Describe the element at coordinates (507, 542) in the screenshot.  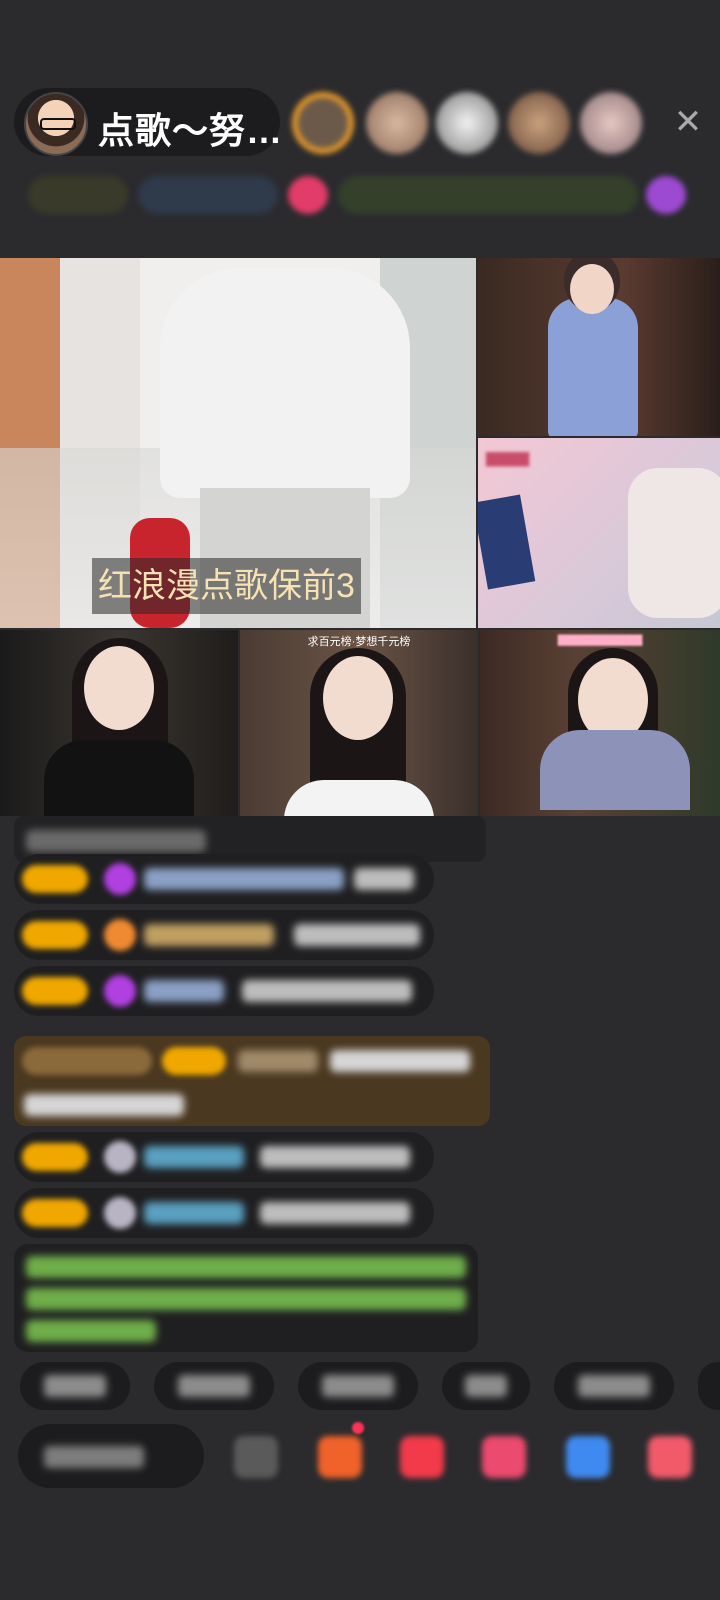
I see `poster` at that location.